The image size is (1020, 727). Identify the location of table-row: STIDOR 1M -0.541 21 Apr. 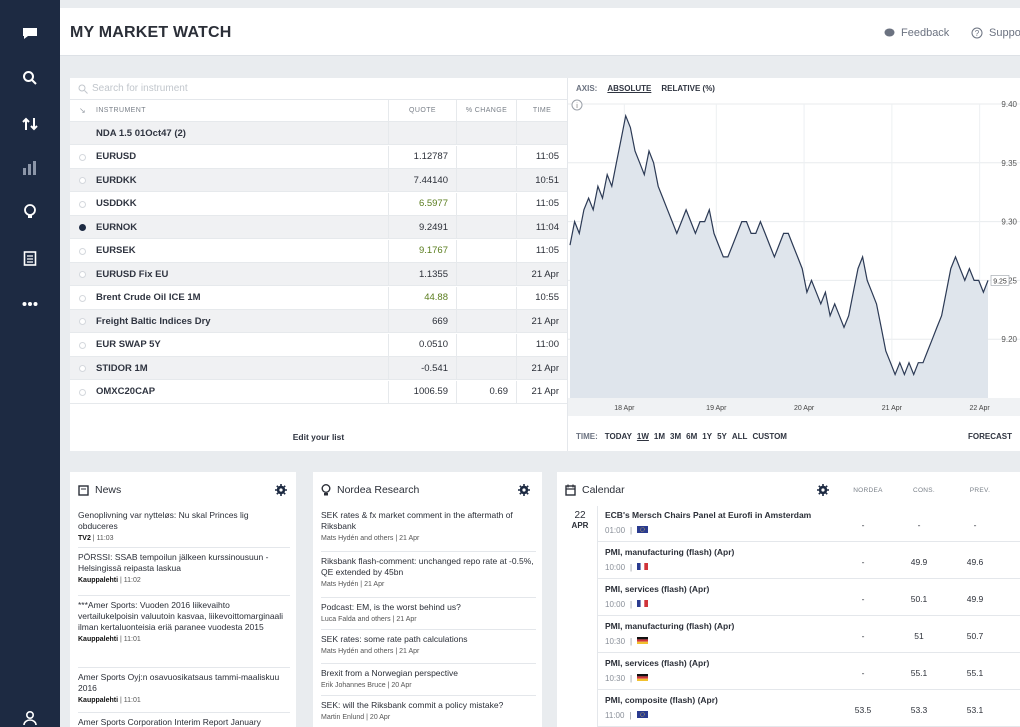
(318, 368).